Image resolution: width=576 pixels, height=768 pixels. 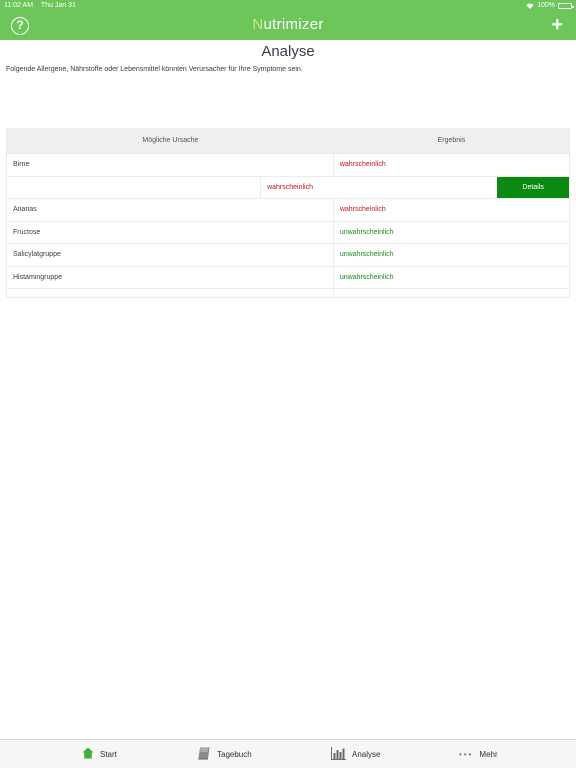 I want to click on status-date: Thu Jan 31, so click(x=58, y=5).